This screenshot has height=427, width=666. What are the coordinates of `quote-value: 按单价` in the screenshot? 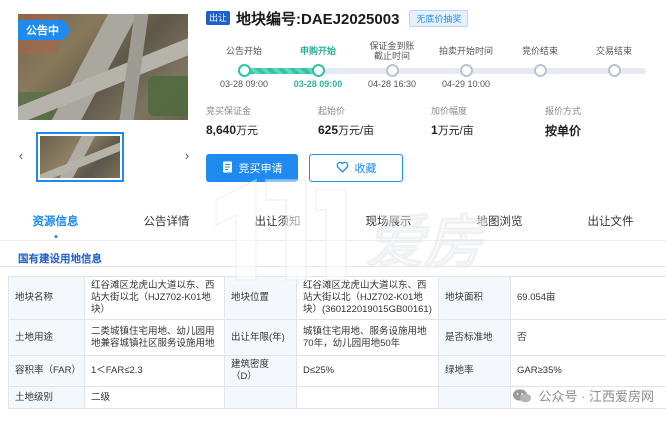 It's located at (563, 131).